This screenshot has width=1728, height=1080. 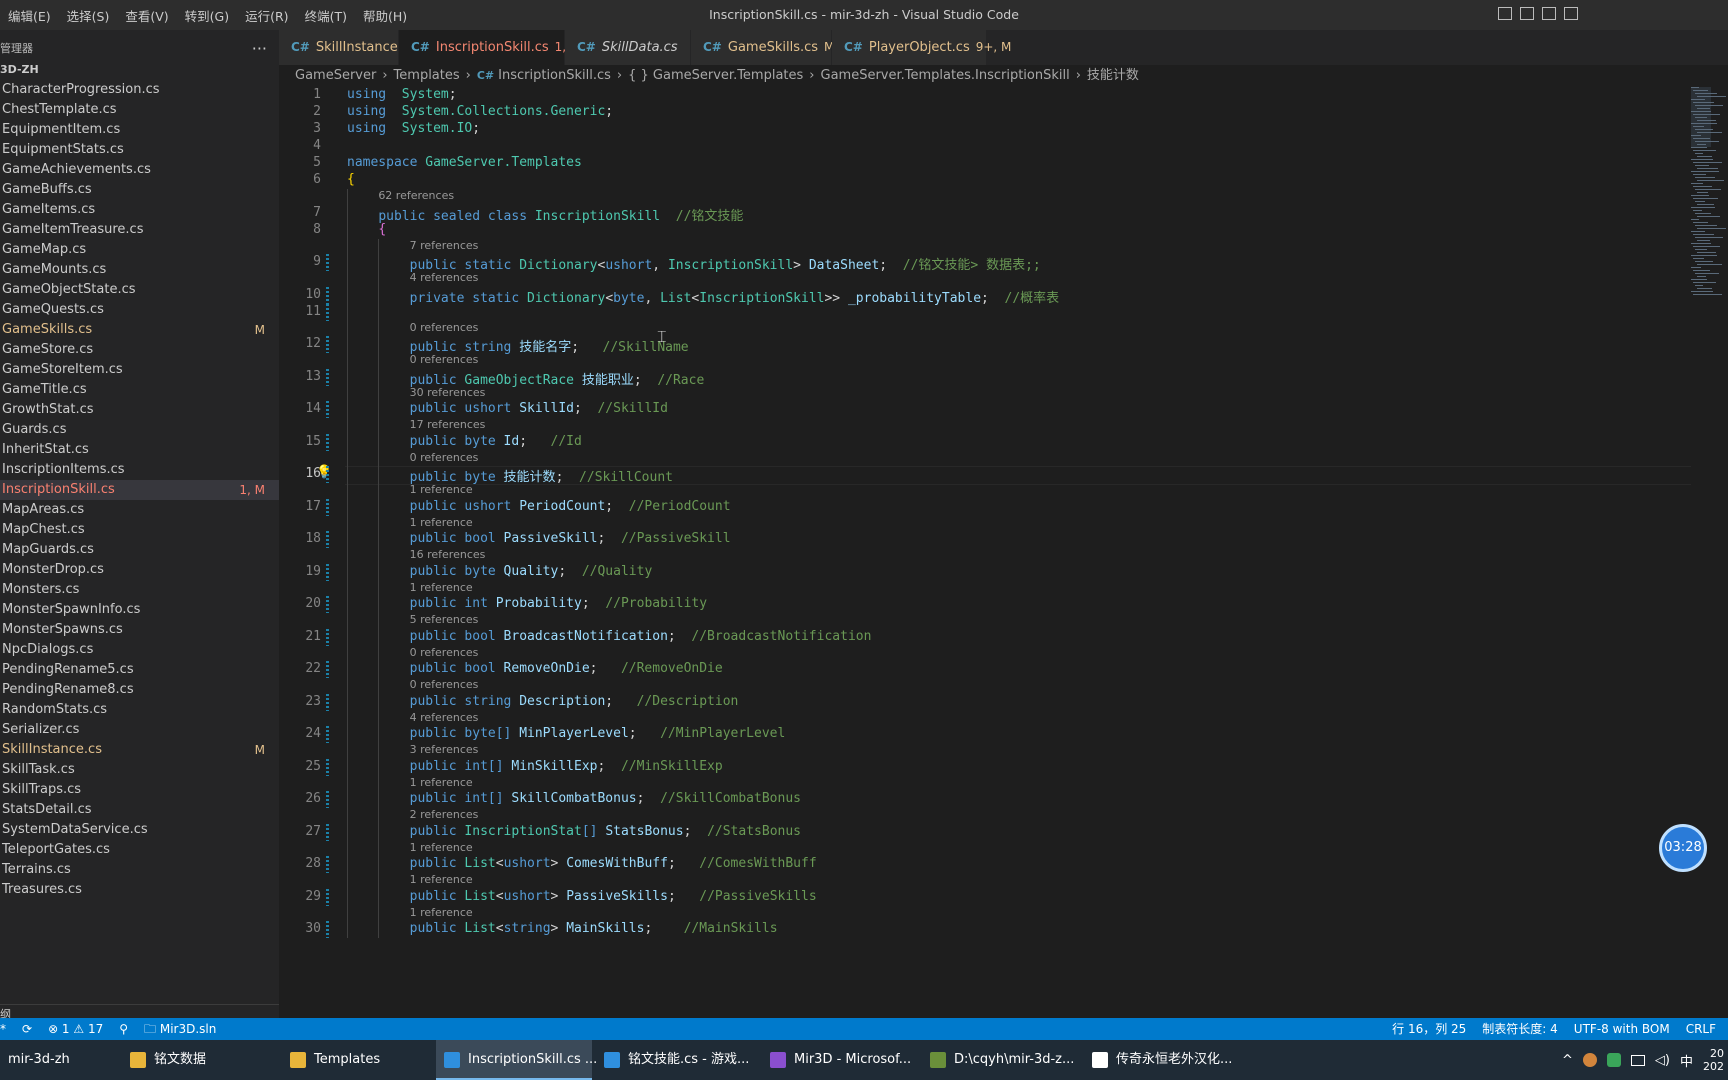 I want to click on editor-tab: C# SkillData.cs, so click(x=628, y=47).